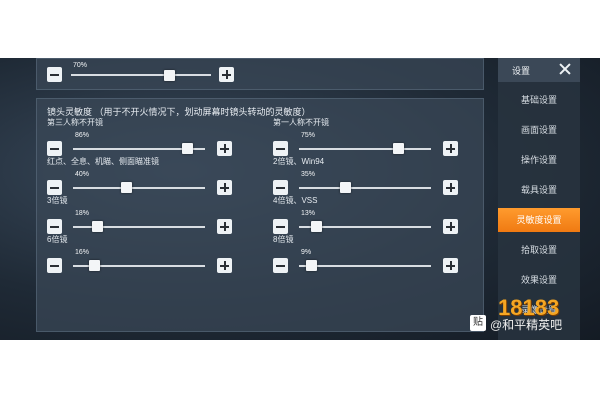 This screenshot has width=600, height=400. I want to click on slider-6-label: 4倍镜、VSS, so click(295, 200).